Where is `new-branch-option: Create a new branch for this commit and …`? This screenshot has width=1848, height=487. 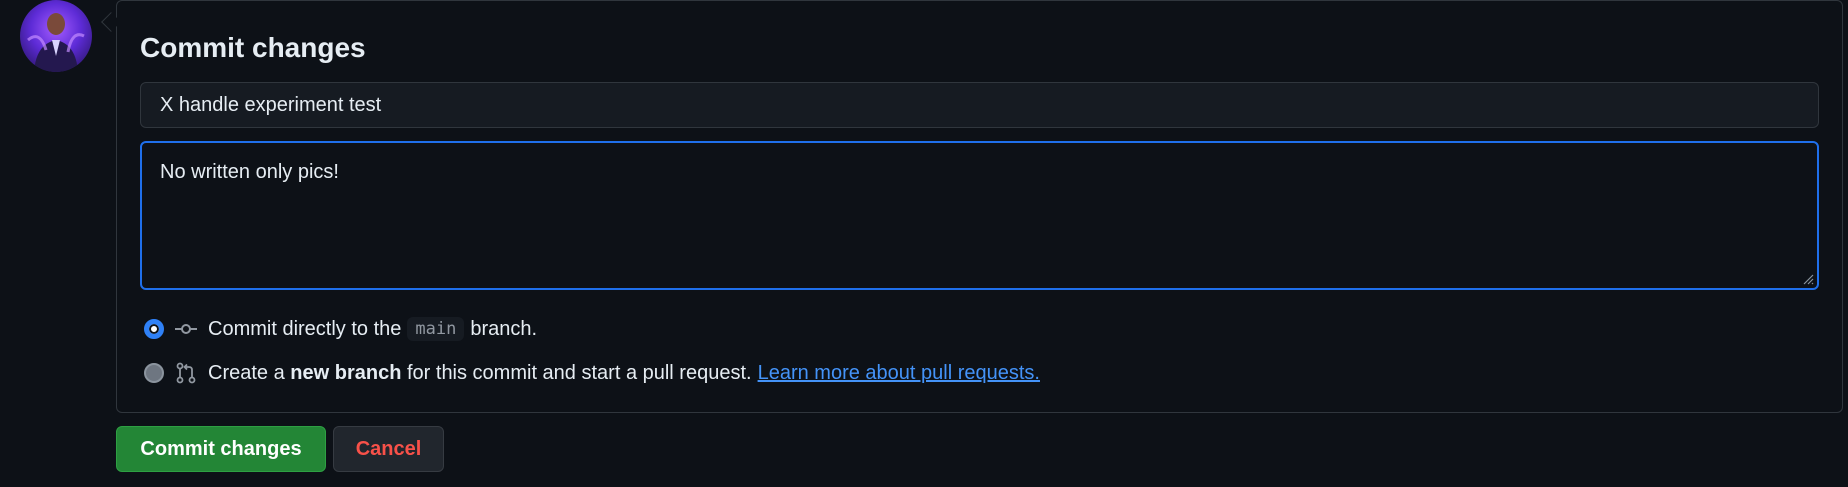
new-branch-option: Create a new branch for this commit and … is located at coordinates (592, 373).